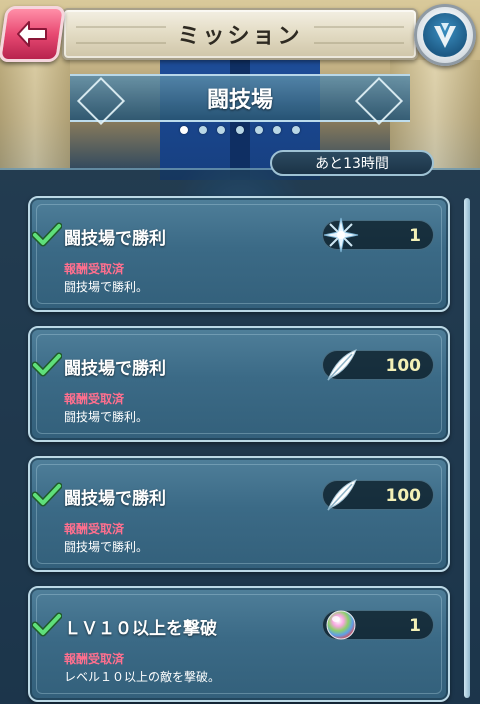 The image size is (480, 704). What do you see at coordinates (341, 625) in the screenshot?
I see `orb-icon` at bounding box center [341, 625].